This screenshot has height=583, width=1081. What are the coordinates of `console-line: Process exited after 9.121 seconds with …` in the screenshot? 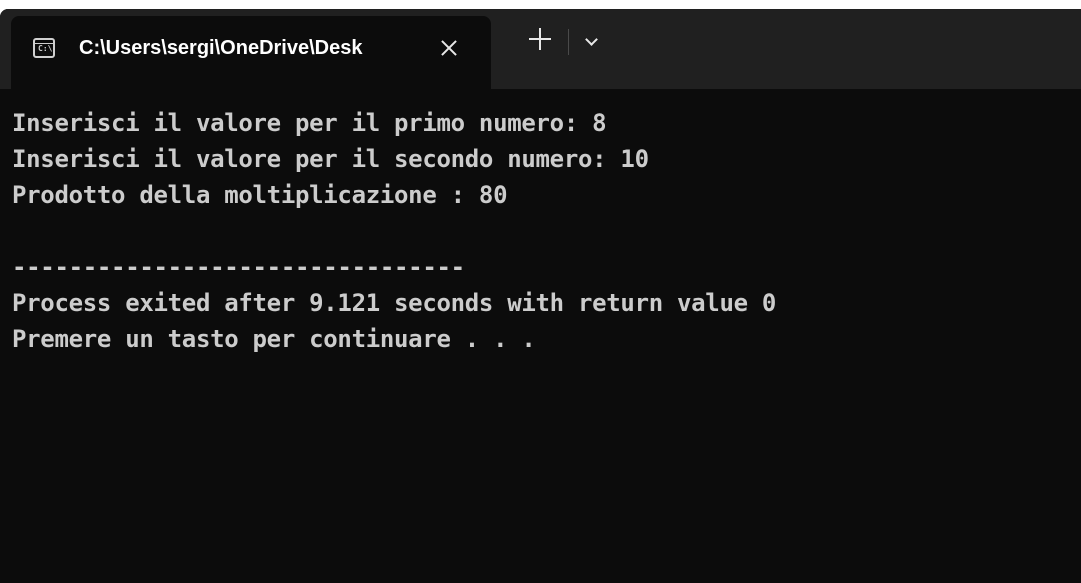 It's located at (394, 303).